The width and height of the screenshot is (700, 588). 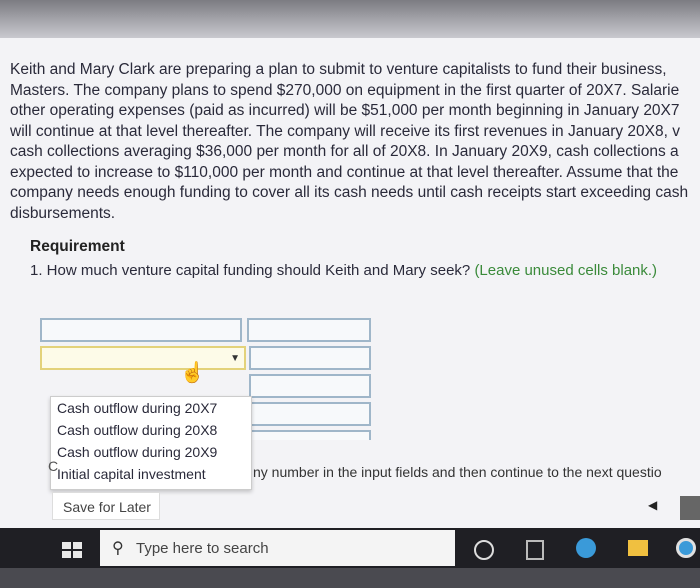 What do you see at coordinates (350, 578) in the screenshot?
I see `monitor-bezel` at bounding box center [350, 578].